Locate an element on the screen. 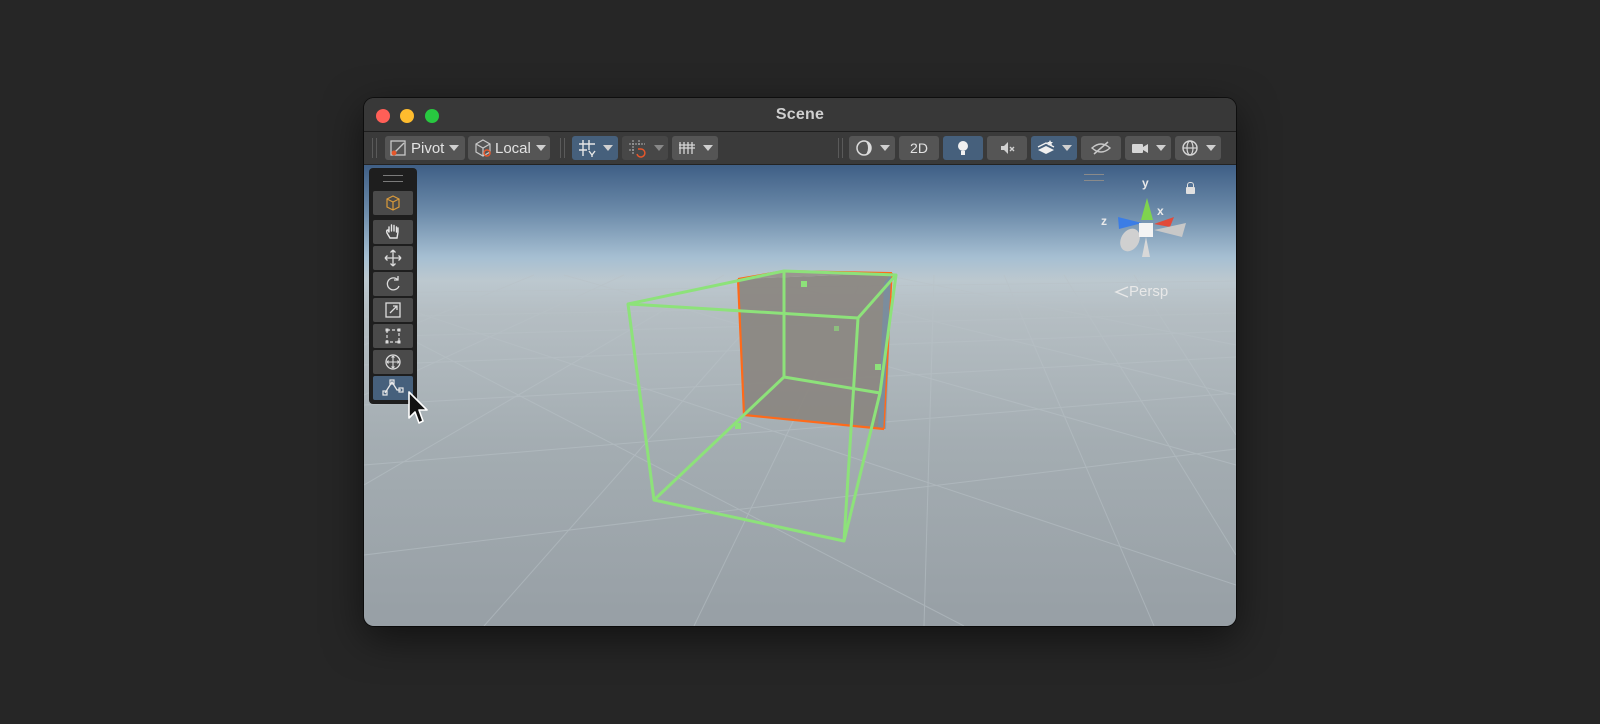 The width and height of the screenshot is (1600, 724). increment-snap-button is located at coordinates (645, 148).